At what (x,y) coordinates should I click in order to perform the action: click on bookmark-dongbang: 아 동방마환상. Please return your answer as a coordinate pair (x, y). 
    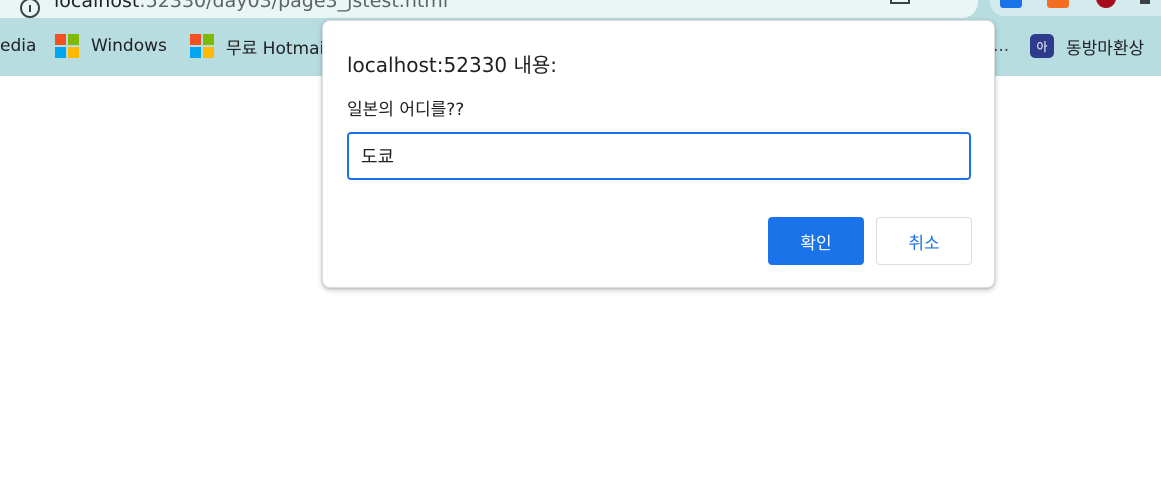
    Looking at the image, I should click on (1087, 46).